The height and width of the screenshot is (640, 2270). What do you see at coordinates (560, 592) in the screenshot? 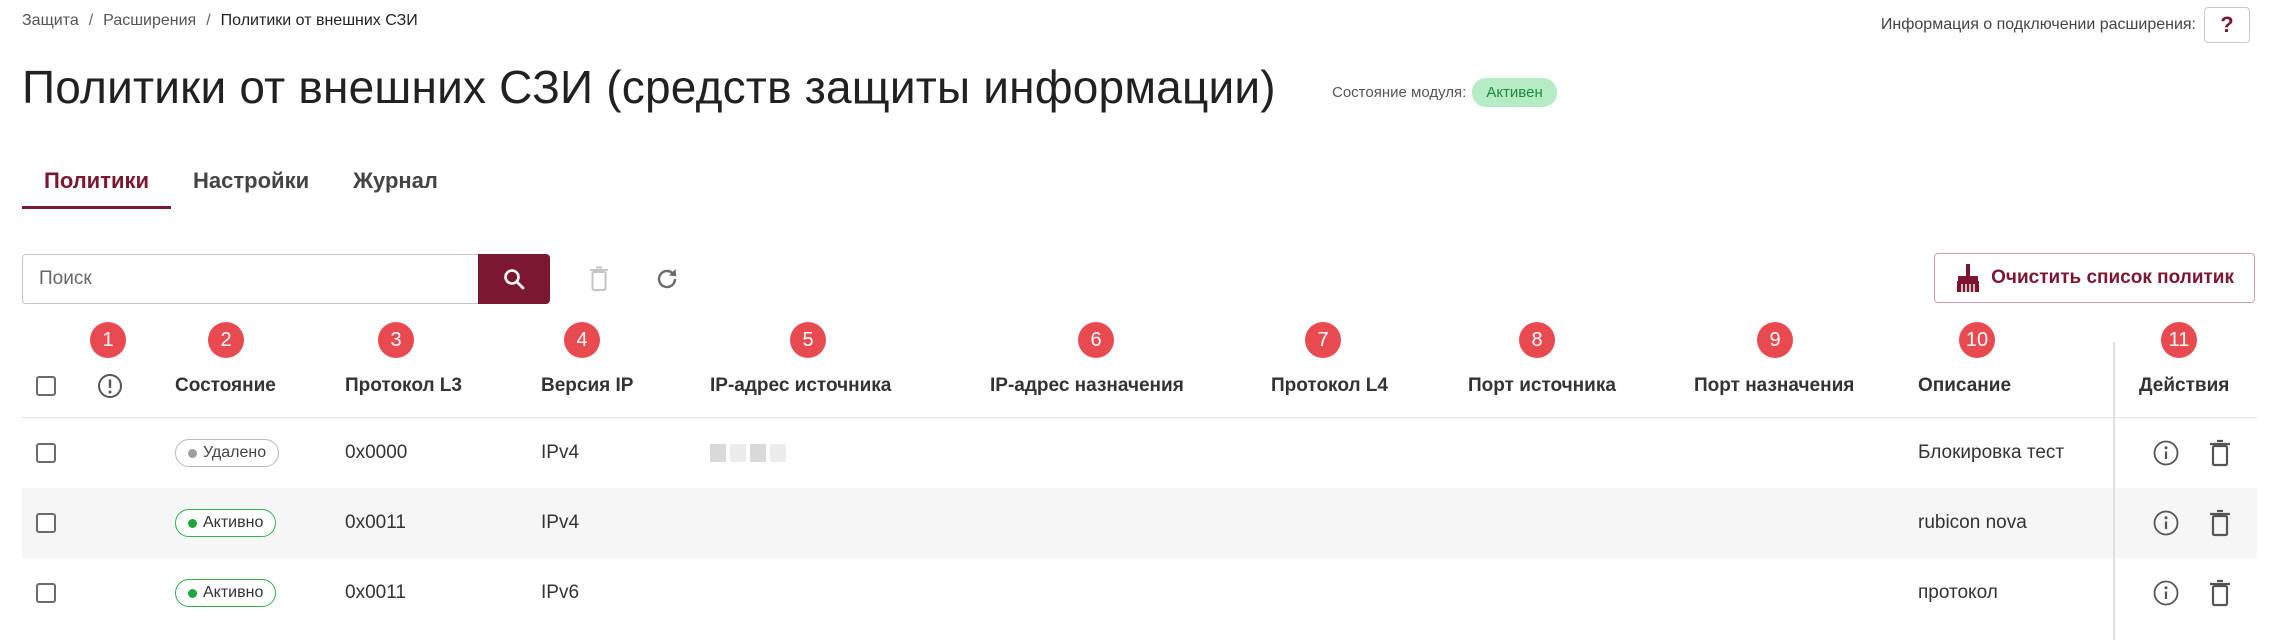
I see `ip-version-cell: IPv6` at bounding box center [560, 592].